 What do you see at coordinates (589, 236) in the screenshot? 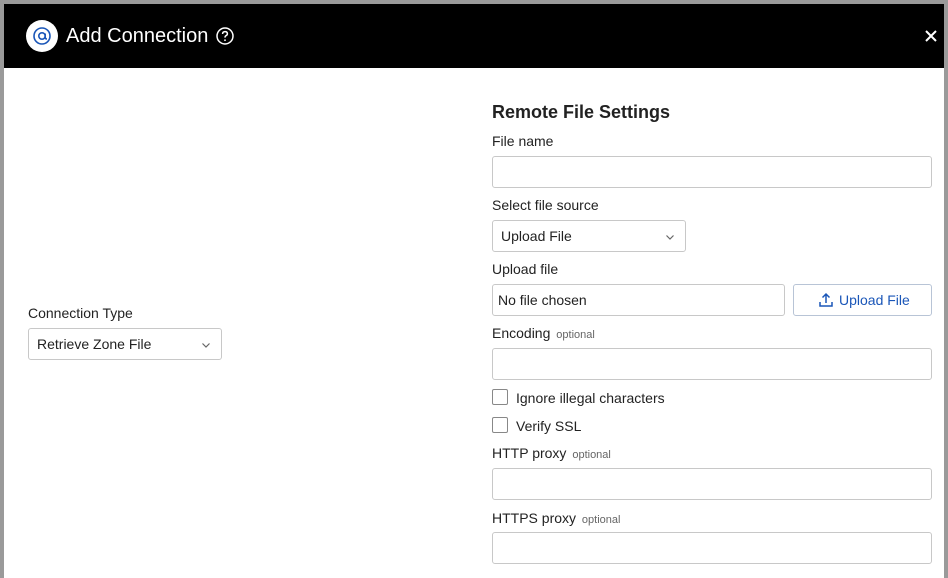
I see `file-source-select: Upload File` at bounding box center [589, 236].